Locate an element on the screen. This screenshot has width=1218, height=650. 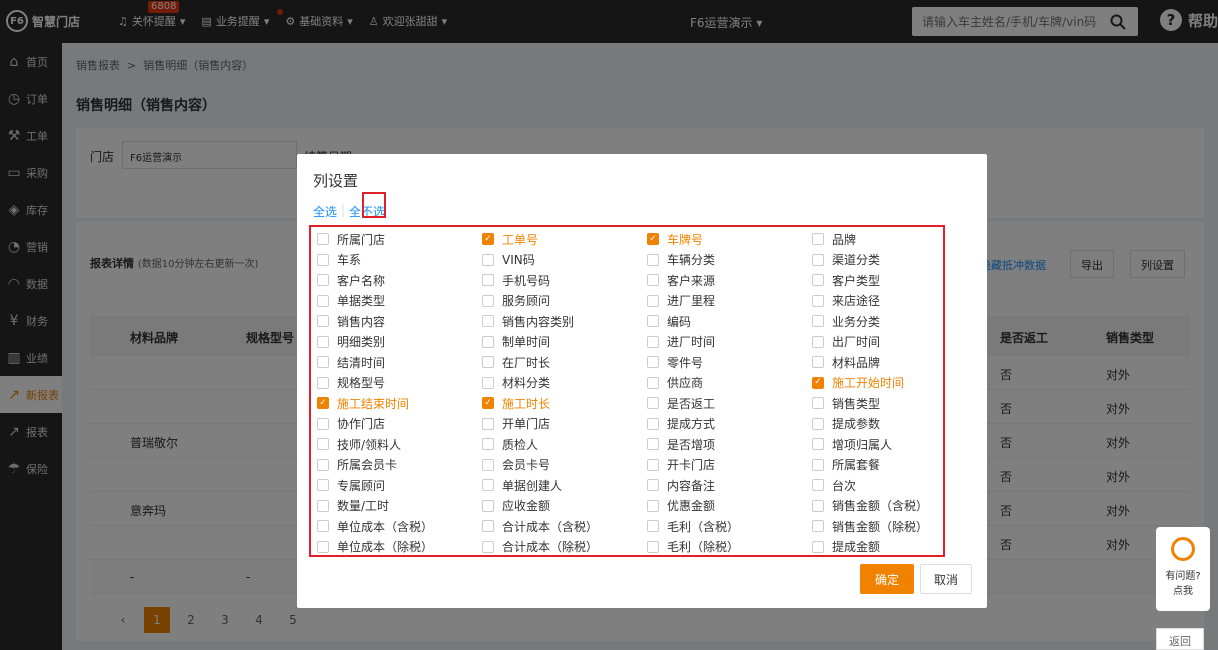
column-option: 是否增项 is located at coordinates (681, 444).